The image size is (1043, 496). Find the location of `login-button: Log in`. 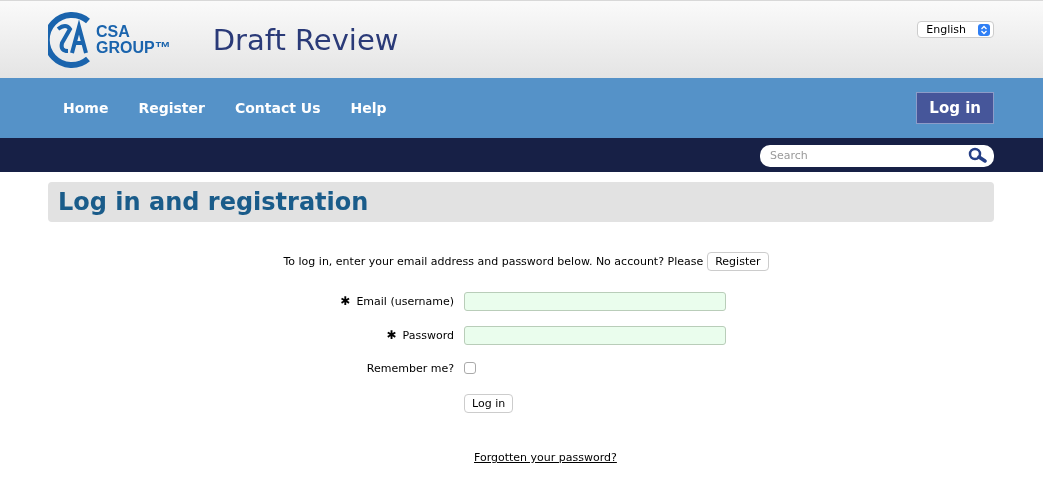

login-button: Log in is located at coordinates (955, 108).